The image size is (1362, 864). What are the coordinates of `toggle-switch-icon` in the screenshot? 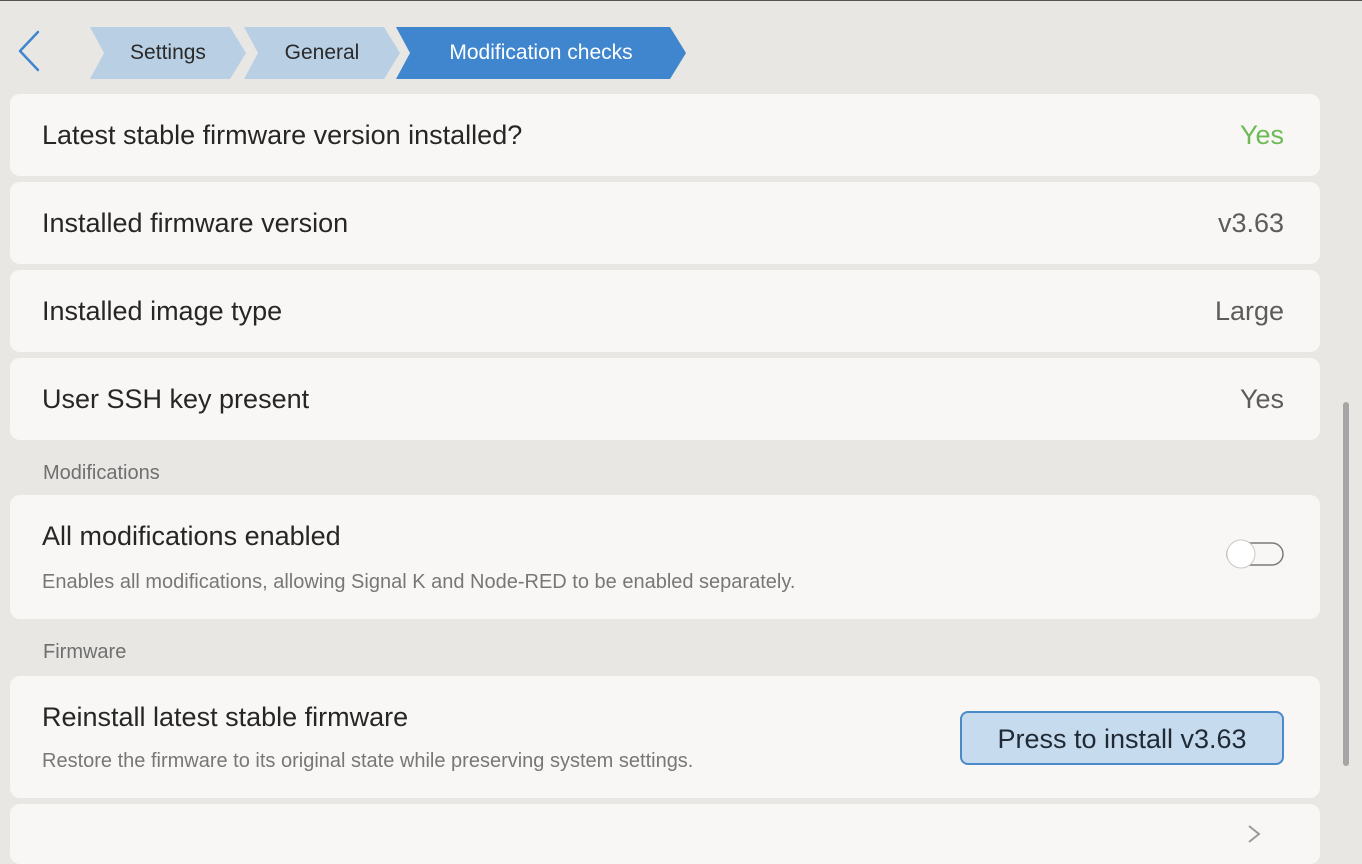 It's located at (1255, 554).